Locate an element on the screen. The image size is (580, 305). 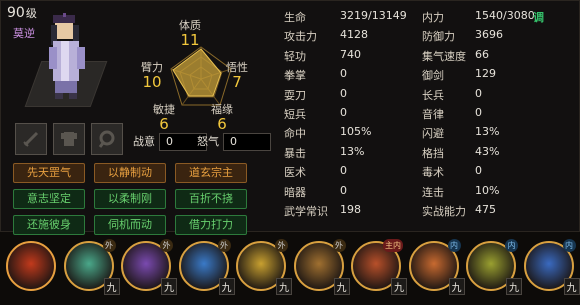
attribute-row: 短兵 0 音律 0 is located at coordinates (419, 115).